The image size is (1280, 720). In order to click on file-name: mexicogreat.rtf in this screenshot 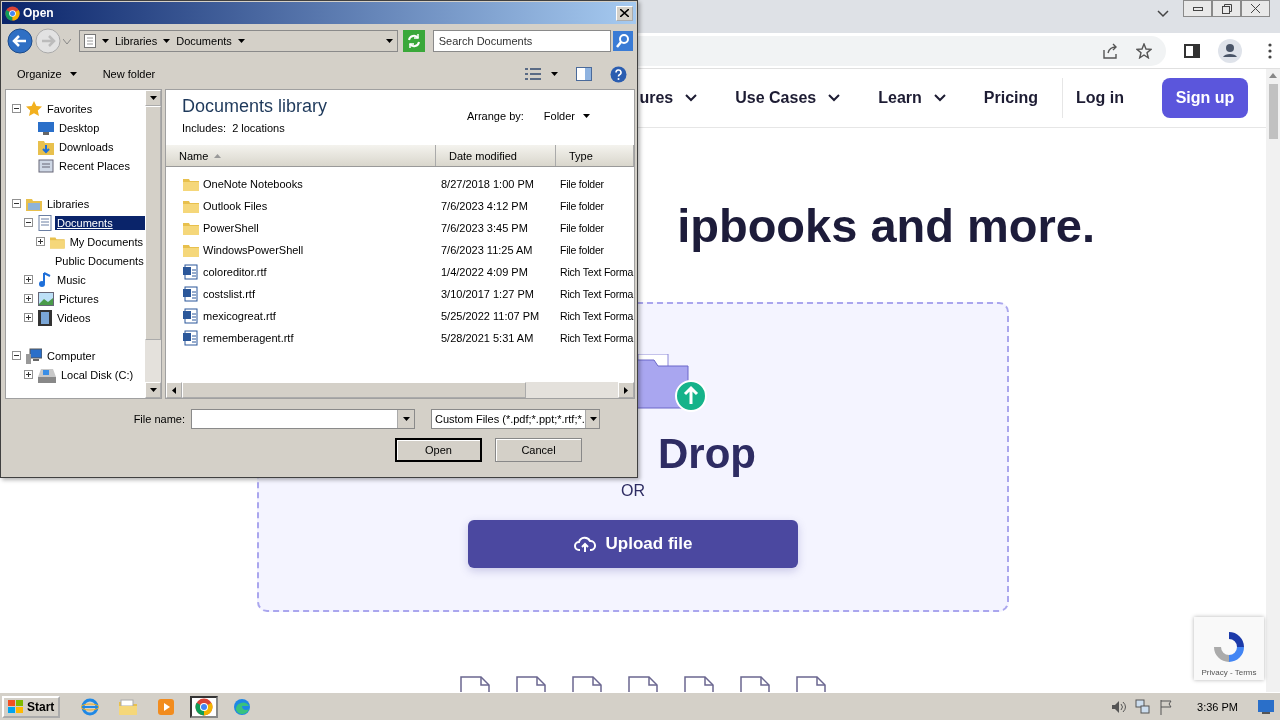, I will do `click(239, 316)`.